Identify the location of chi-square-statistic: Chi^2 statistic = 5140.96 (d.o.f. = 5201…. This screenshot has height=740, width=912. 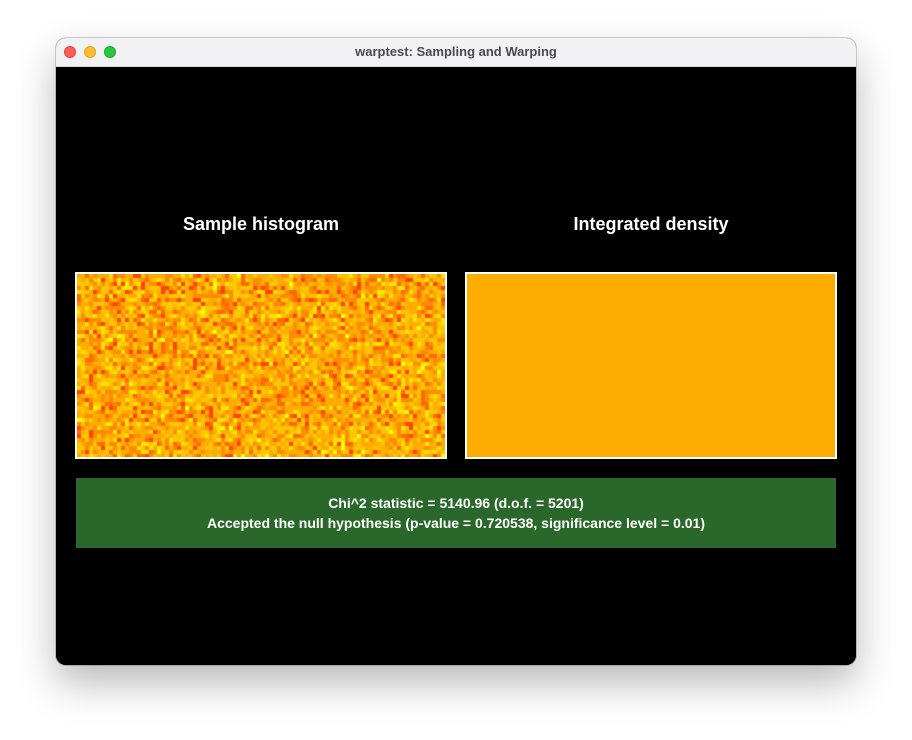
(456, 503).